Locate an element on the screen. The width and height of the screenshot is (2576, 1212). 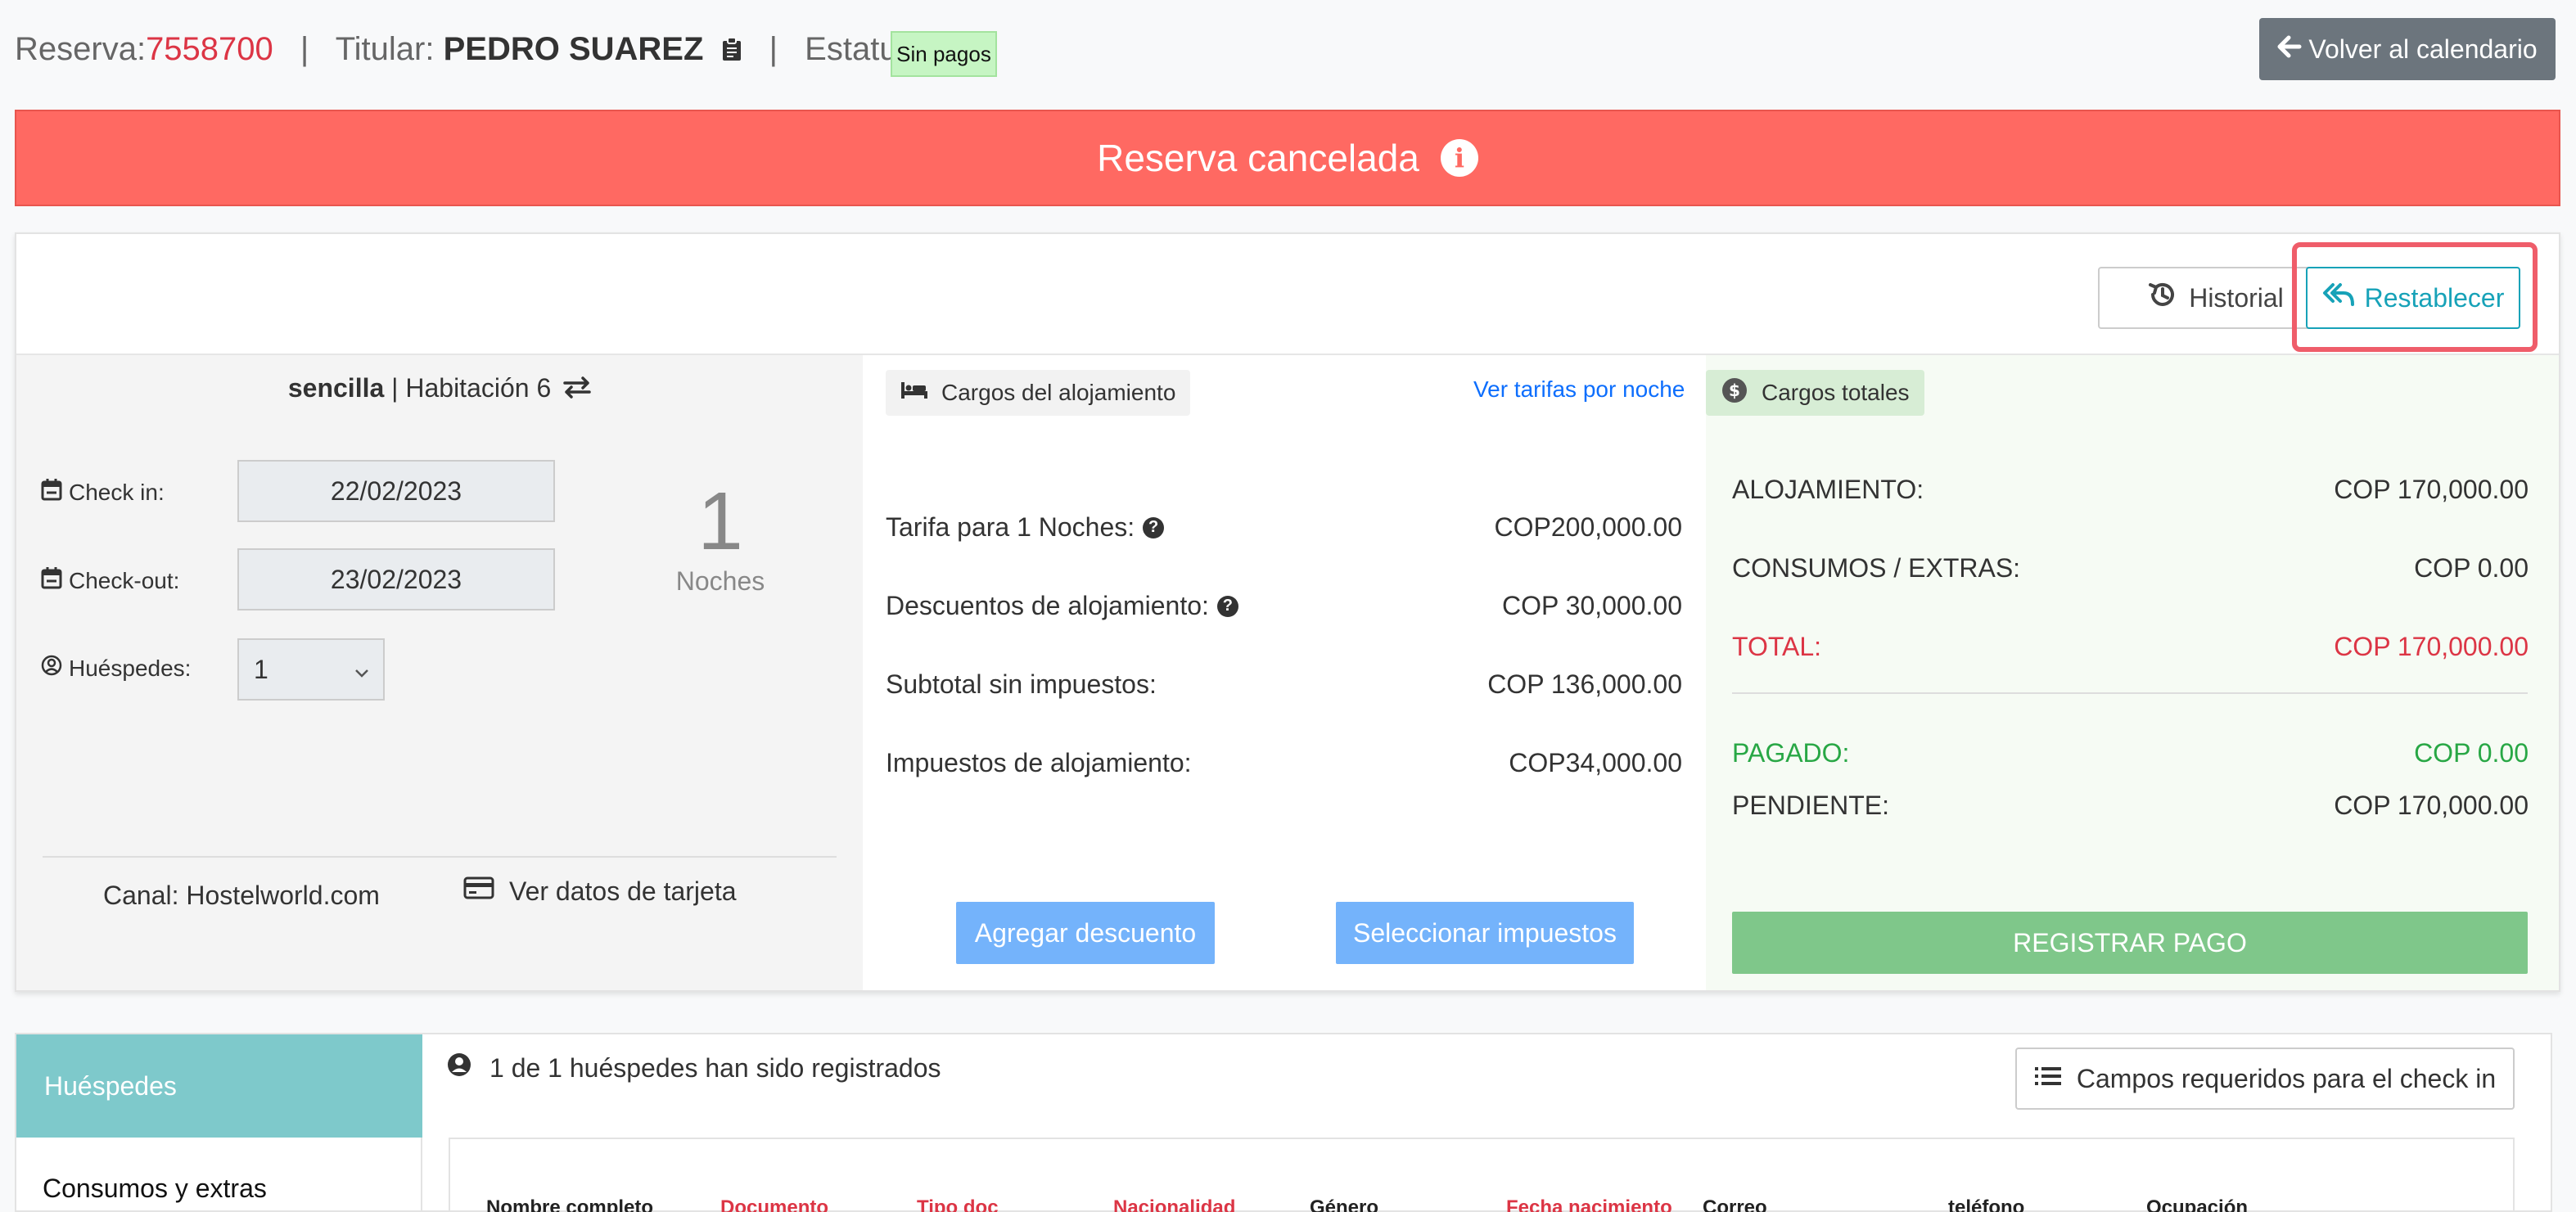
subtotal-label: Subtotal sin impuestos: is located at coordinates (1021, 684).